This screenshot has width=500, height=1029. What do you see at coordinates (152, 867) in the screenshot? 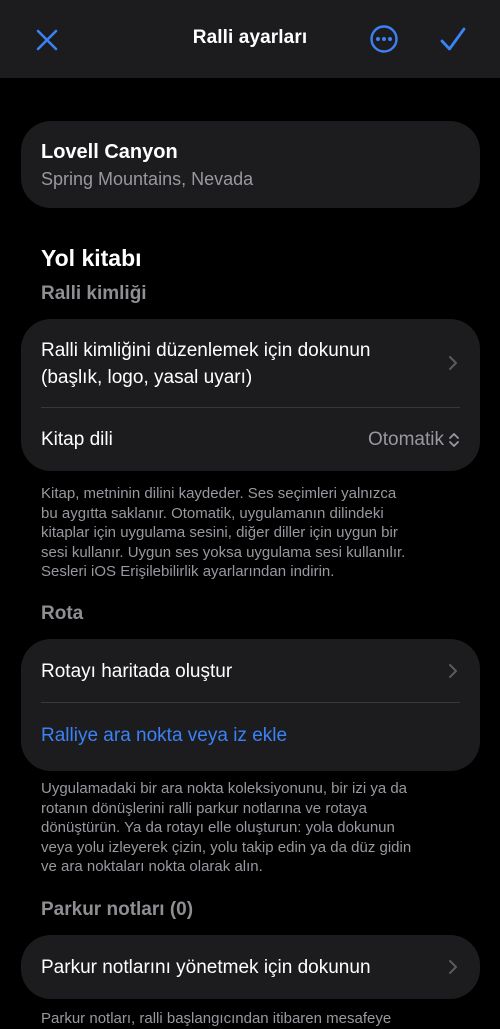
I see `note-line: ve ara noktaları nokta olarak alın.` at bounding box center [152, 867].